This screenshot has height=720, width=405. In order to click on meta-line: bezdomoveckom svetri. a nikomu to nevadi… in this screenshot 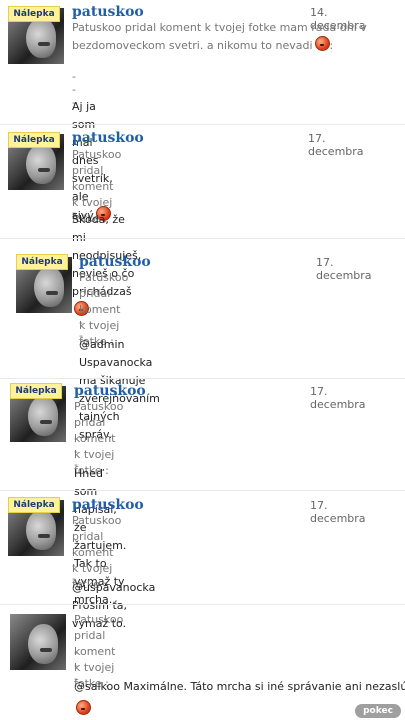, I will do `click(232, 45)`.